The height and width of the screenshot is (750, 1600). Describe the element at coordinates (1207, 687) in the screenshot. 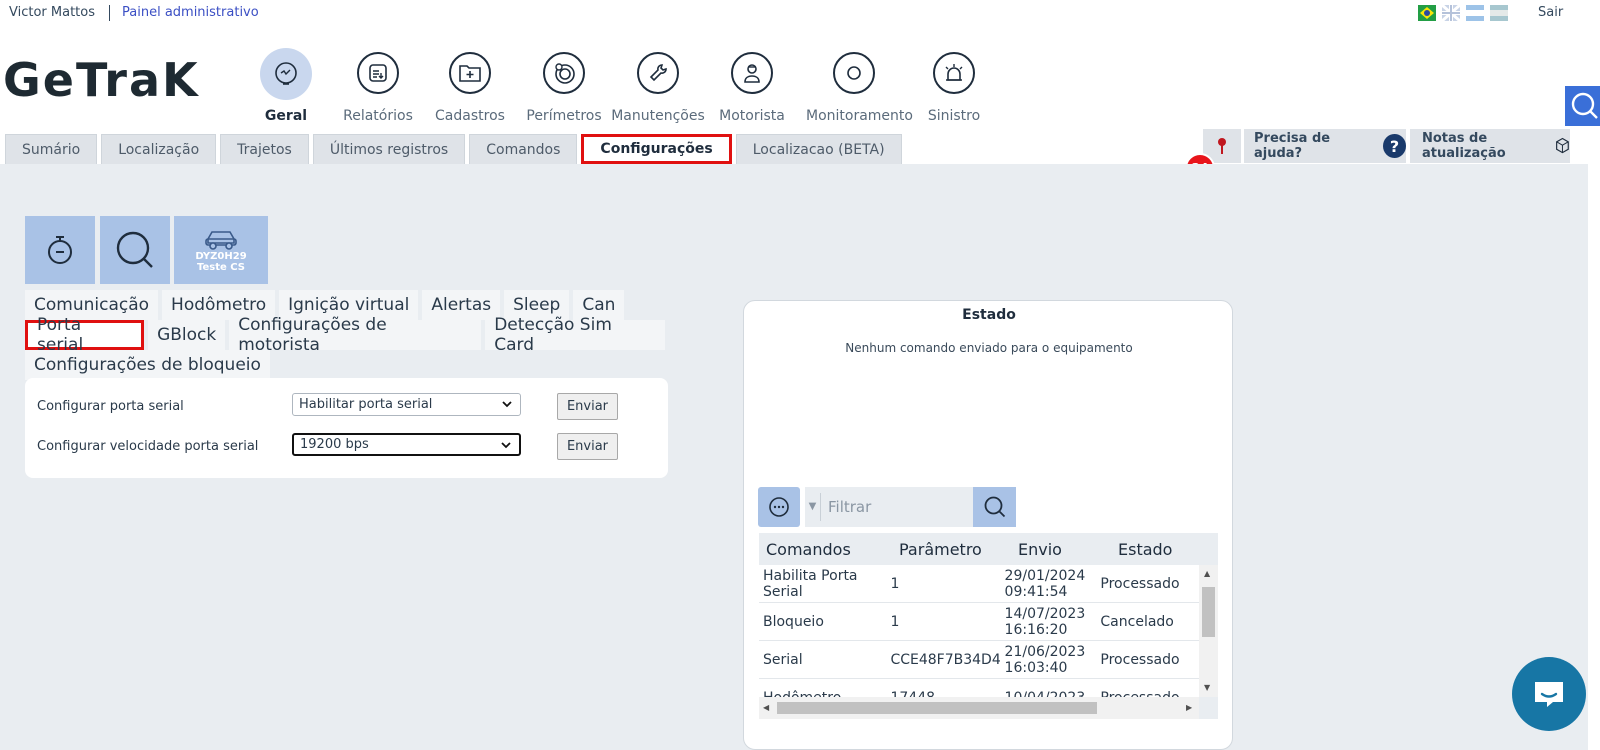

I see `scroll-down-icon: ▼` at that location.